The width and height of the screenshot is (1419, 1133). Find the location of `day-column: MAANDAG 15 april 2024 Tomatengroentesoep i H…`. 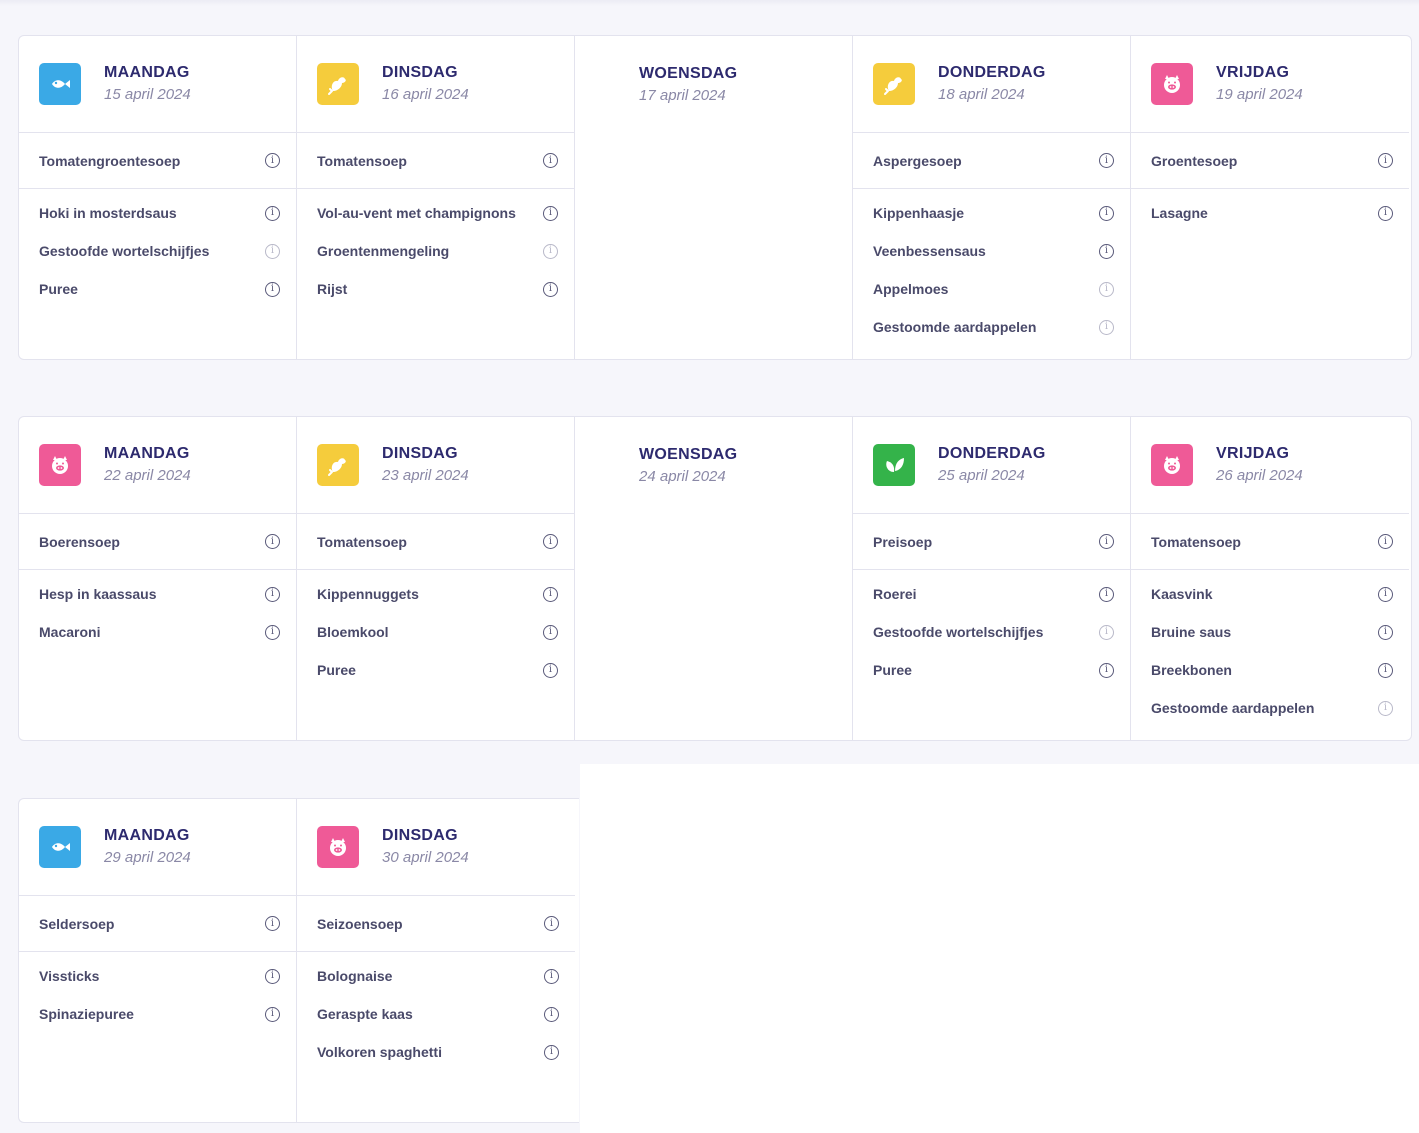

day-column: MAANDAG 15 april 2024 Tomatengroentesoep i H… is located at coordinates (158, 197).